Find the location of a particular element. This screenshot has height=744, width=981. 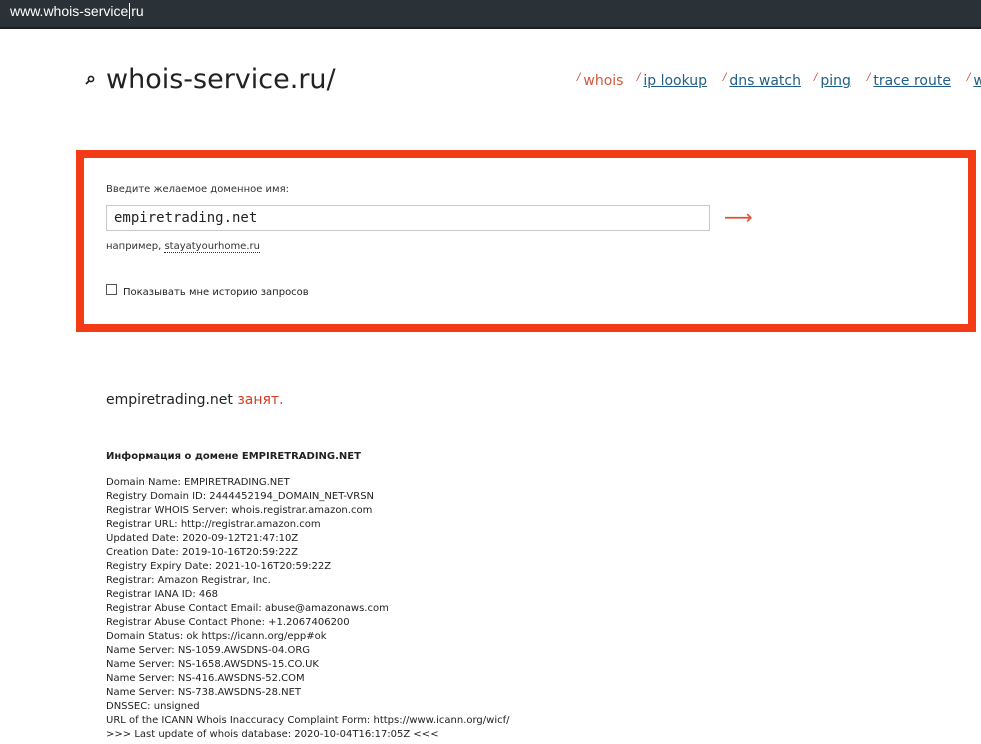

submit-arrow-icon: ⟶ is located at coordinates (738, 217).